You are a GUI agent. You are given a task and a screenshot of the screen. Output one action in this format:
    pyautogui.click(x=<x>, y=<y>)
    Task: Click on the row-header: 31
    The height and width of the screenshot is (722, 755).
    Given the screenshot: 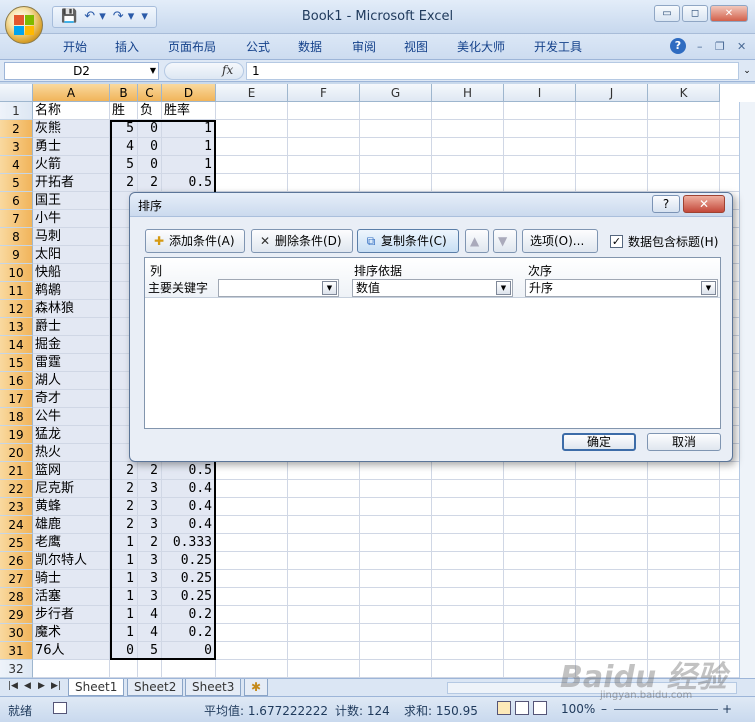 What is the action you would take?
    pyautogui.click(x=16, y=651)
    